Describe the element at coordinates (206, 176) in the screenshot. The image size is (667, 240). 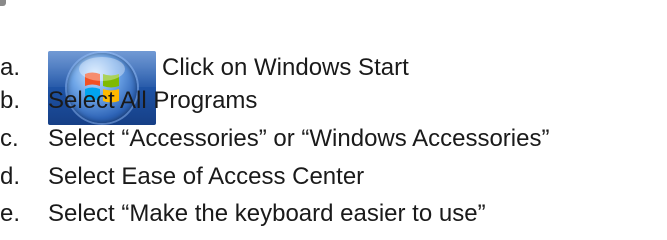
I see `step-text: Select Ease of Access Center` at that location.